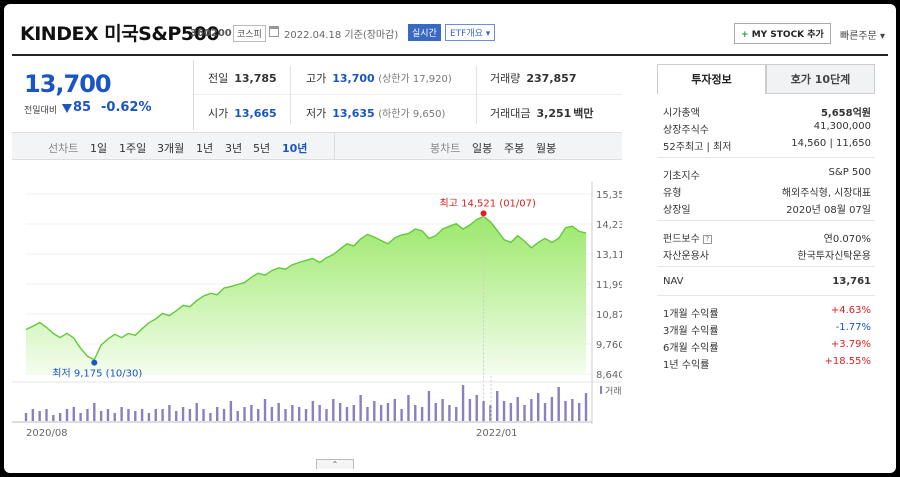 The image size is (900, 477). I want to click on tab-3month: 3개월, so click(170, 148).